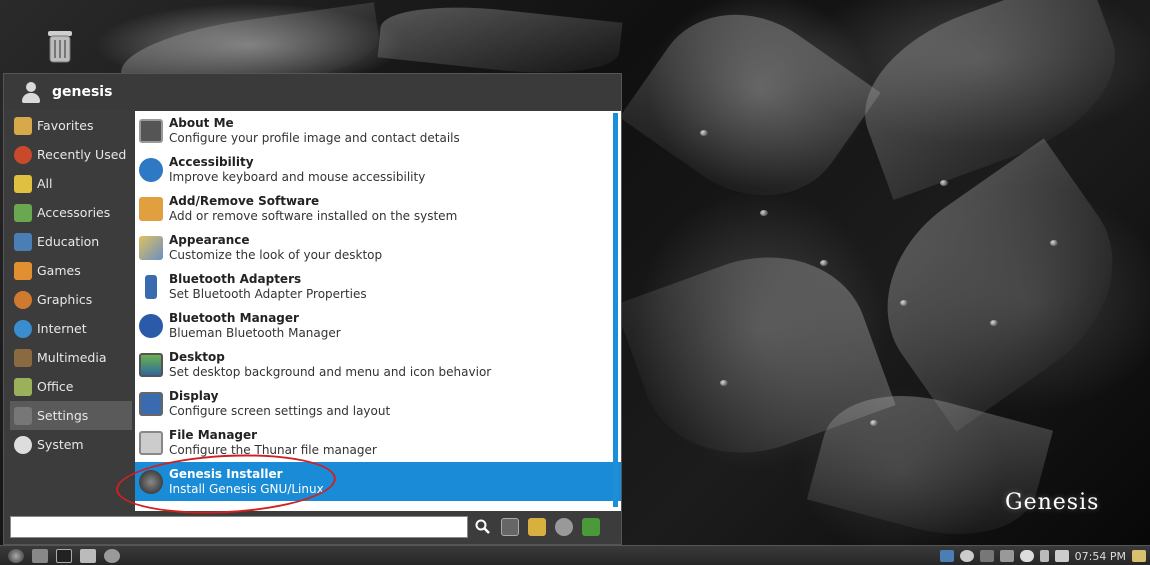  What do you see at coordinates (312, 92) in the screenshot?
I see `menu-user-header: genesis` at bounding box center [312, 92].